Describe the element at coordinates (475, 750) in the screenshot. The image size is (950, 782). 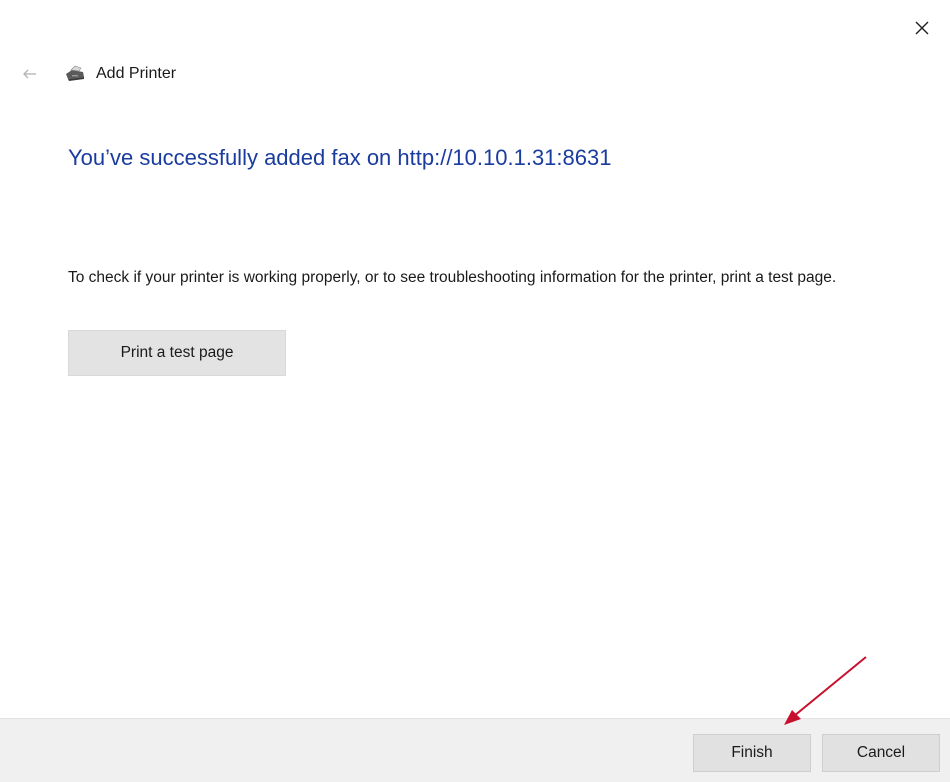
I see `dialog-footer: Finish Cancel` at that location.